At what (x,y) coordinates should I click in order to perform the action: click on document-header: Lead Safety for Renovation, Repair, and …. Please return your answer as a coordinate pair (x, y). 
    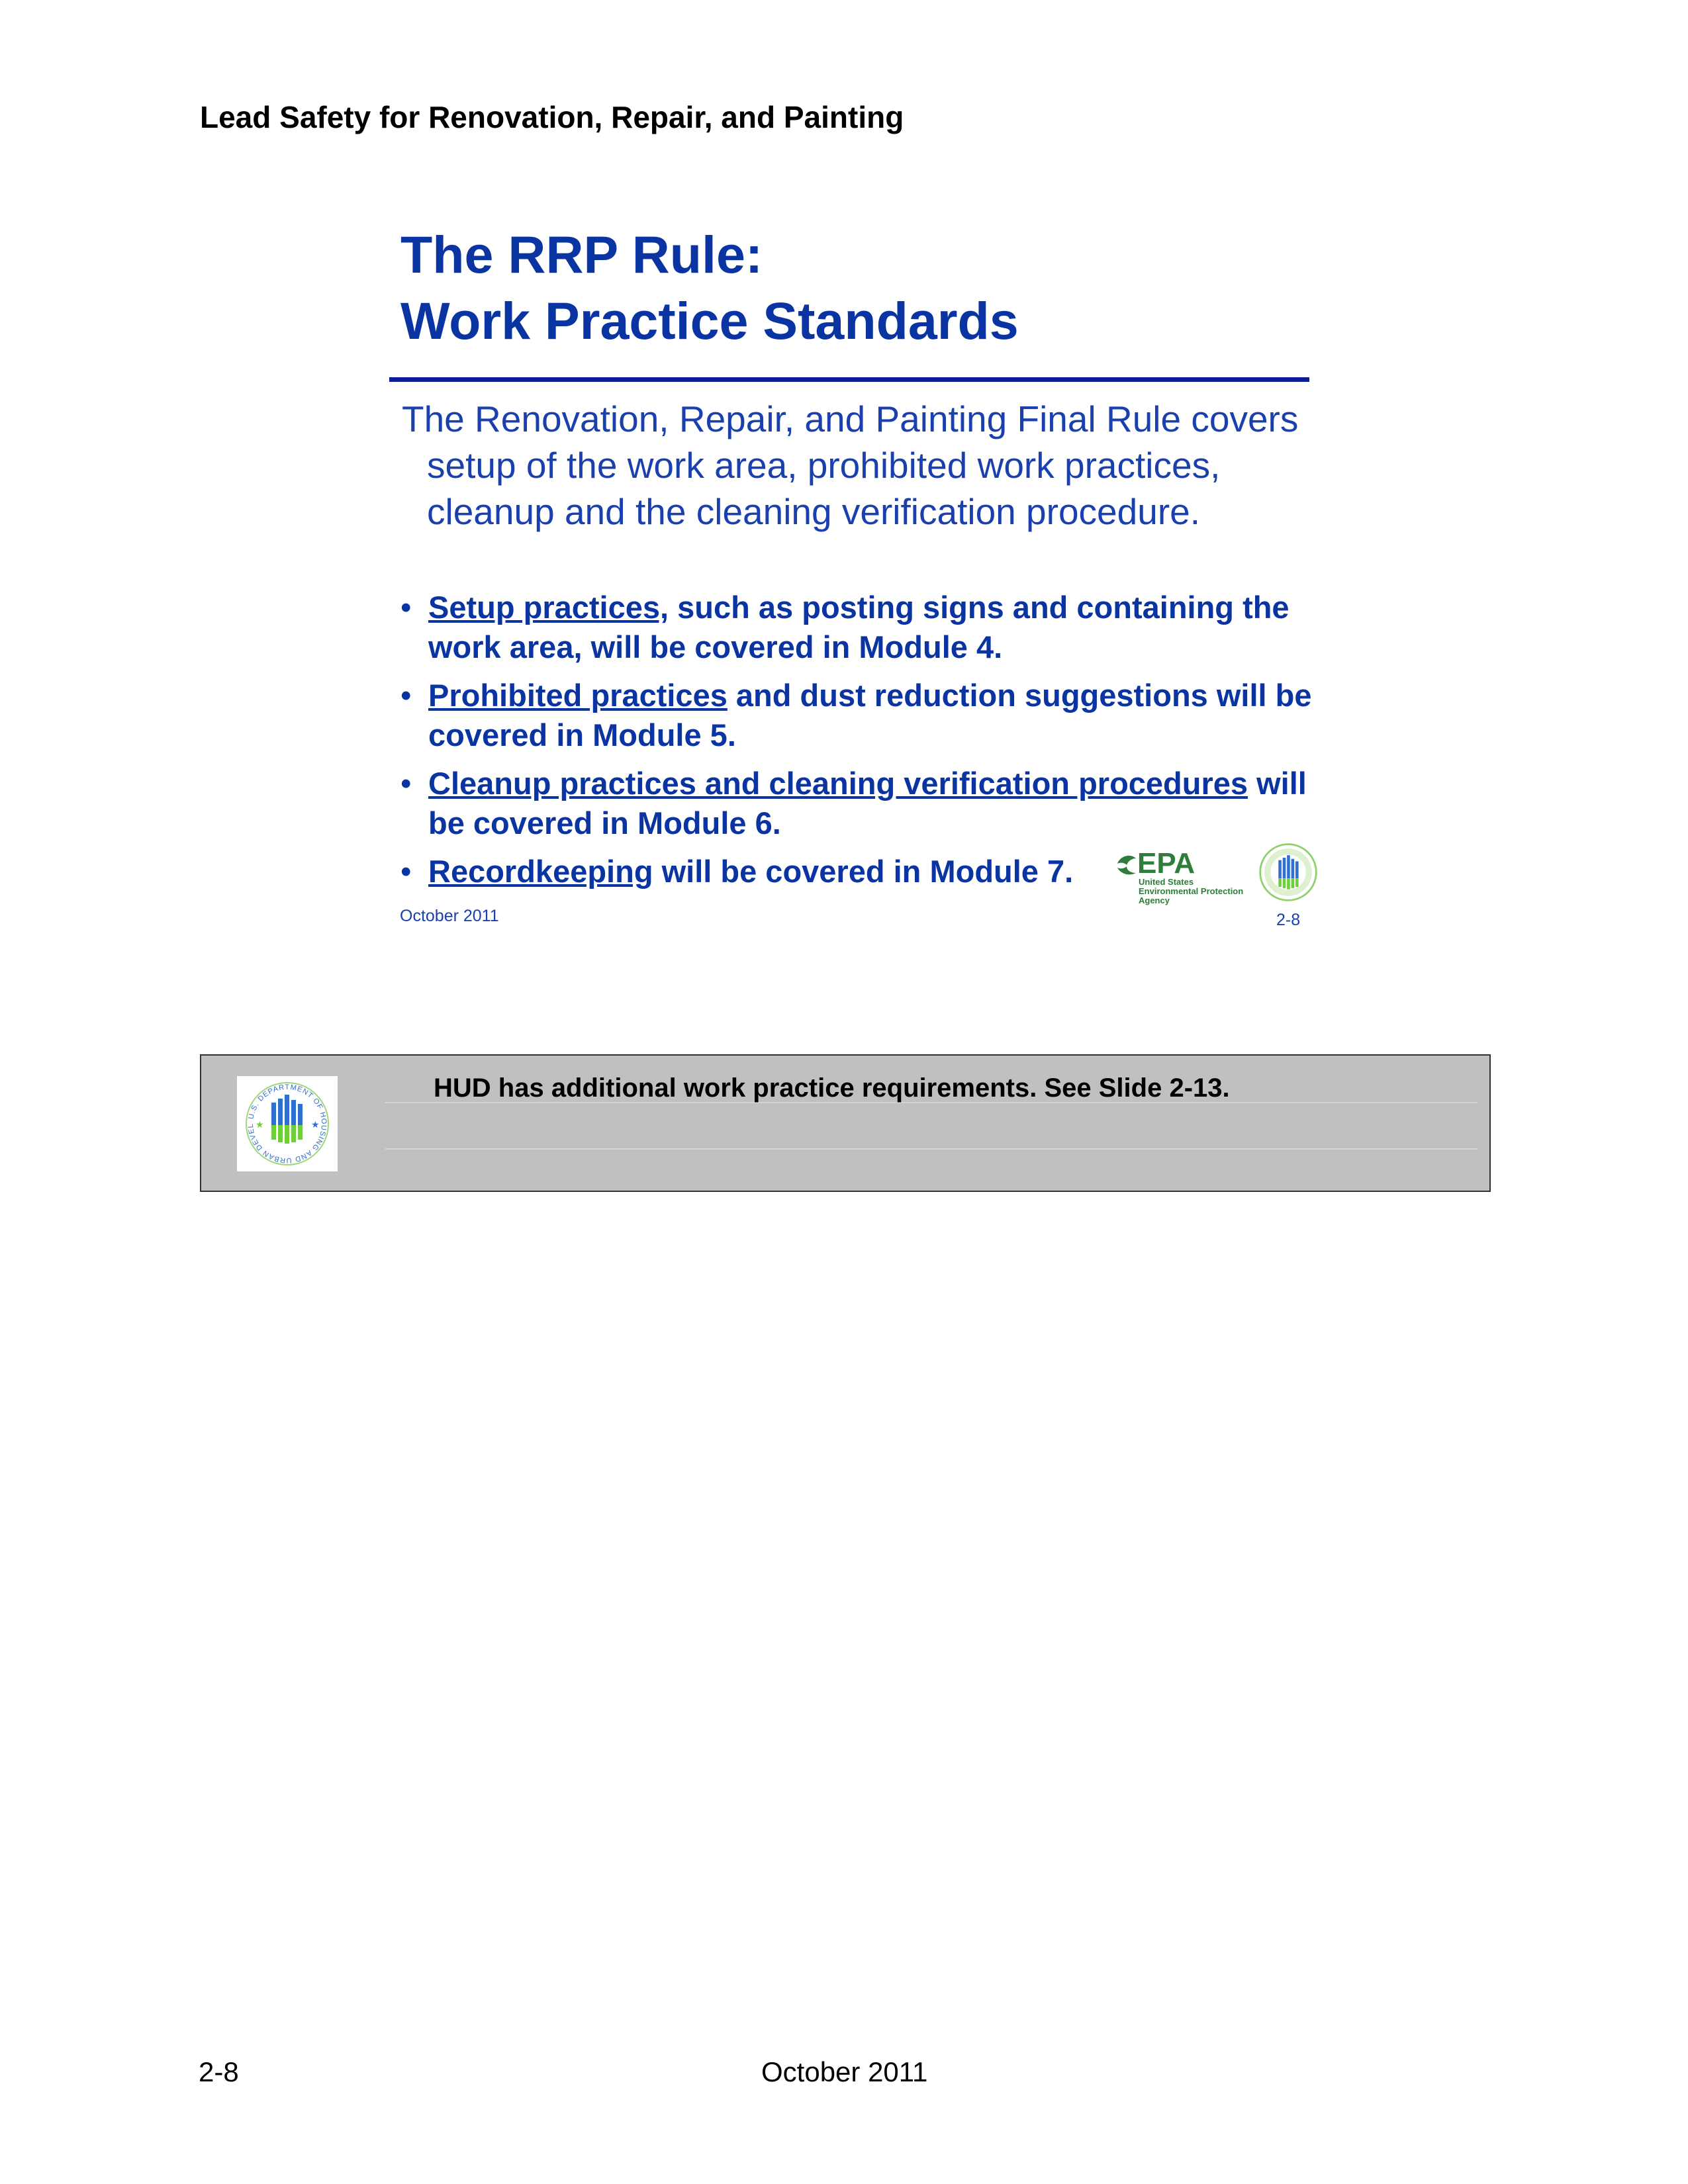
    Looking at the image, I should click on (552, 117).